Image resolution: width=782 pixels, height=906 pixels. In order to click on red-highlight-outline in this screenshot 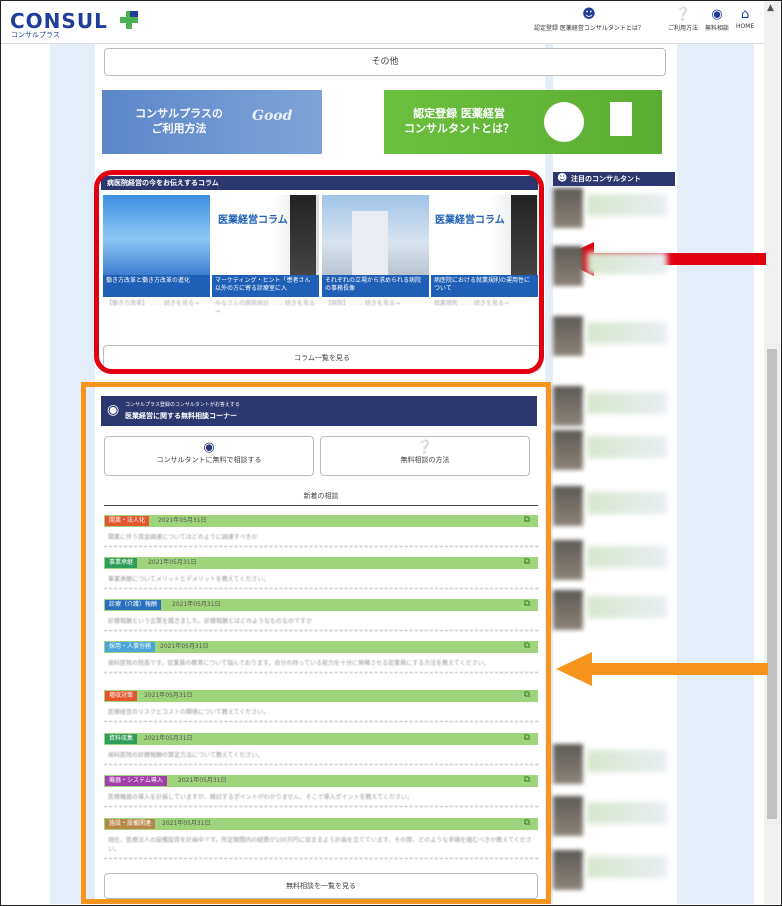, I will do `click(319, 272)`.